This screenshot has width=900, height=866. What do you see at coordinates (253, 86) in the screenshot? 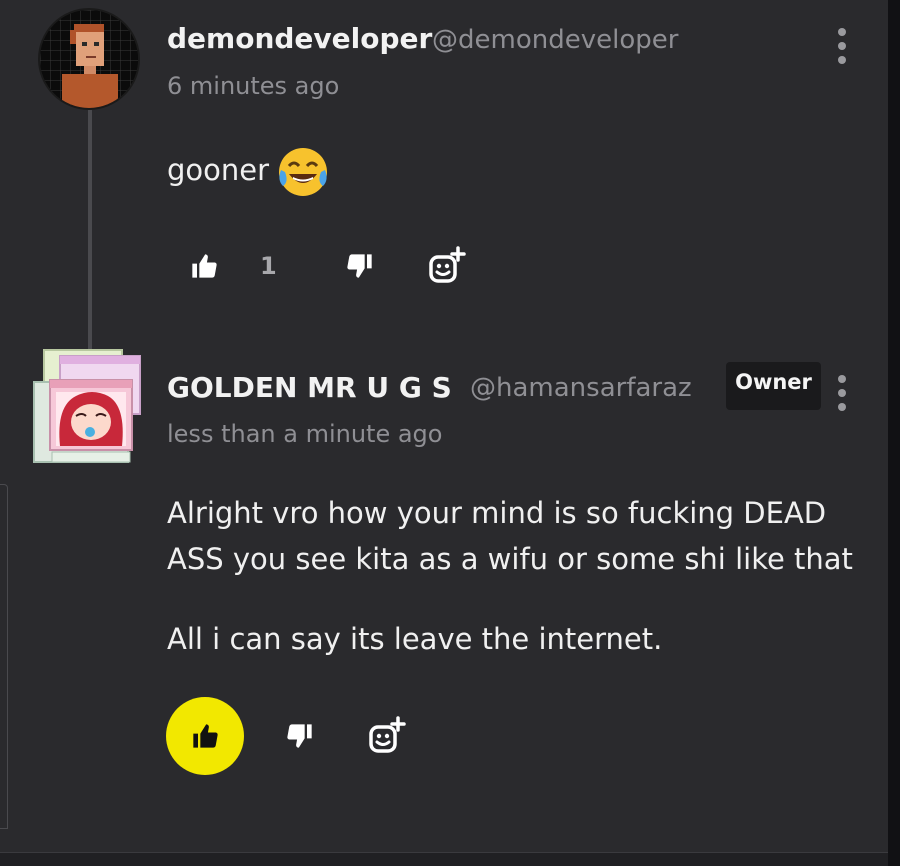
I see `timestamp: 6 minutes ago` at bounding box center [253, 86].